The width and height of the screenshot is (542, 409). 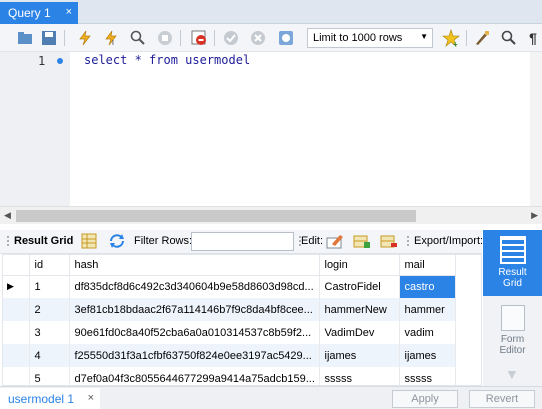 What do you see at coordinates (312, 241) in the screenshot?
I see `edit-label: Edit:` at bounding box center [312, 241].